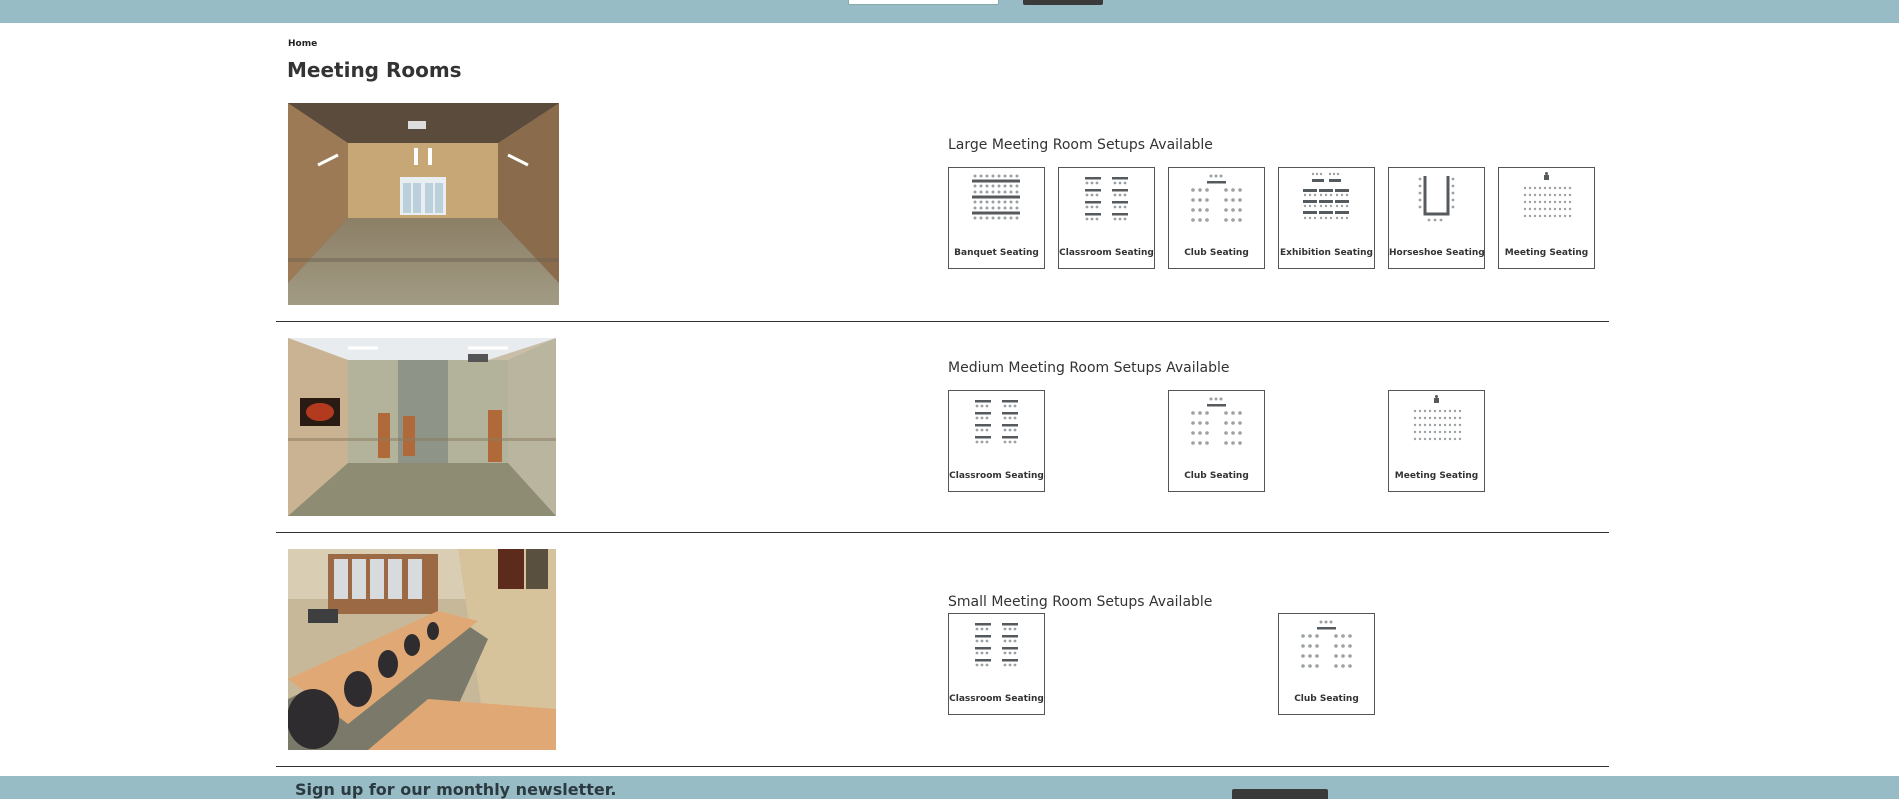  What do you see at coordinates (1437, 253) in the screenshot?
I see `setup-label: Horseshoe Seating` at bounding box center [1437, 253].